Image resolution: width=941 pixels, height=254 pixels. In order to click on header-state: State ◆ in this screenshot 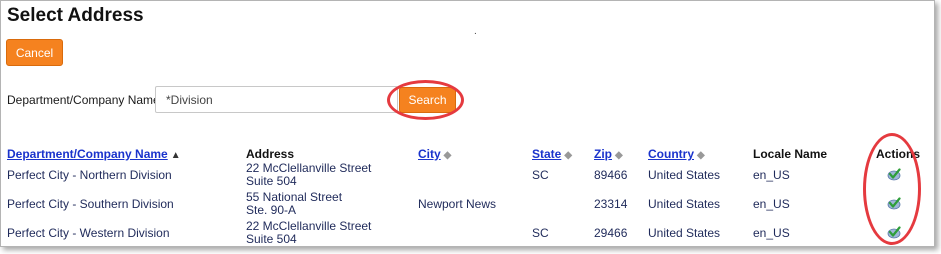, I will do `click(552, 154)`.